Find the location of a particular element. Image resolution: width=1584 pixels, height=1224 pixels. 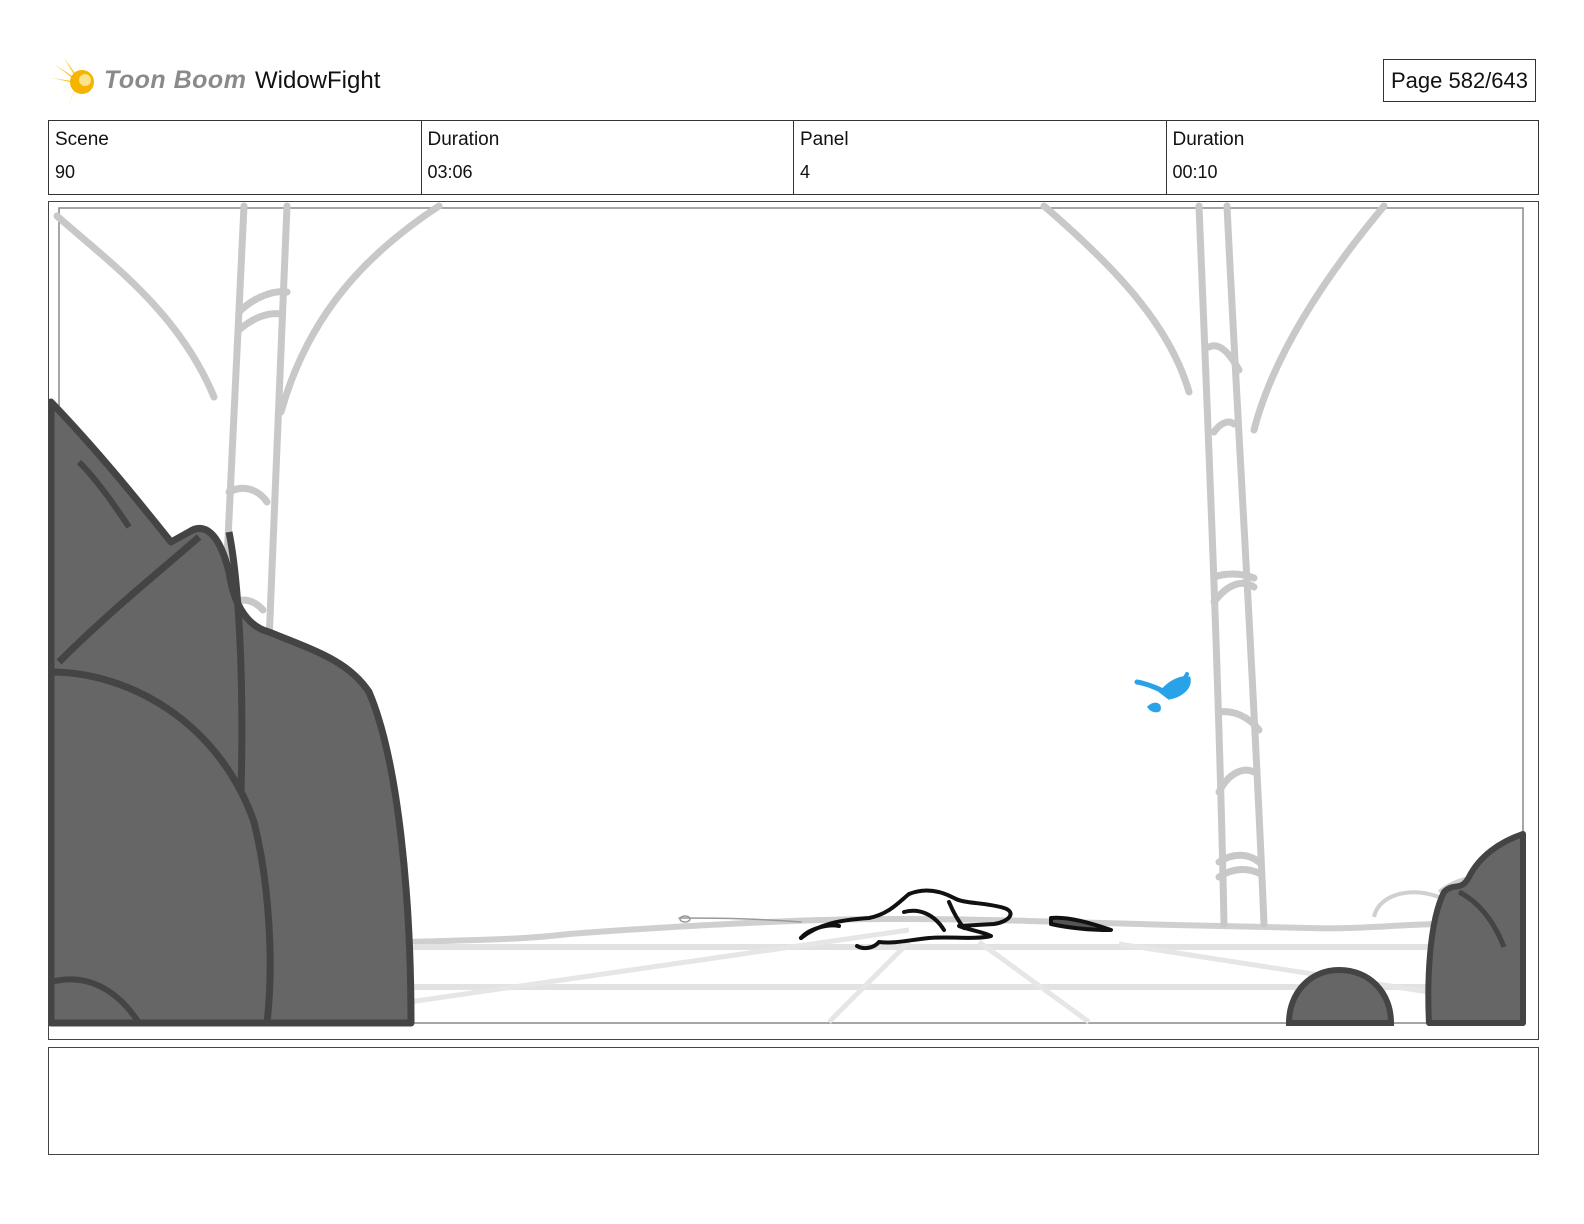

panel-value: 4 is located at coordinates (805, 172).